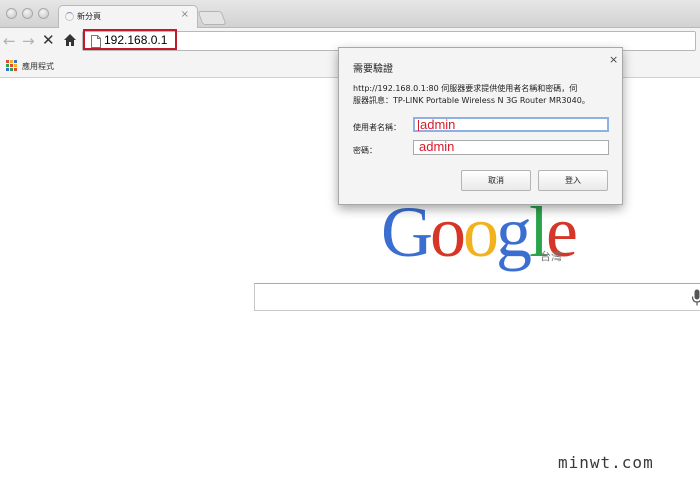  What do you see at coordinates (438, 124) in the screenshot?
I see `username-value: admin` at bounding box center [438, 124].